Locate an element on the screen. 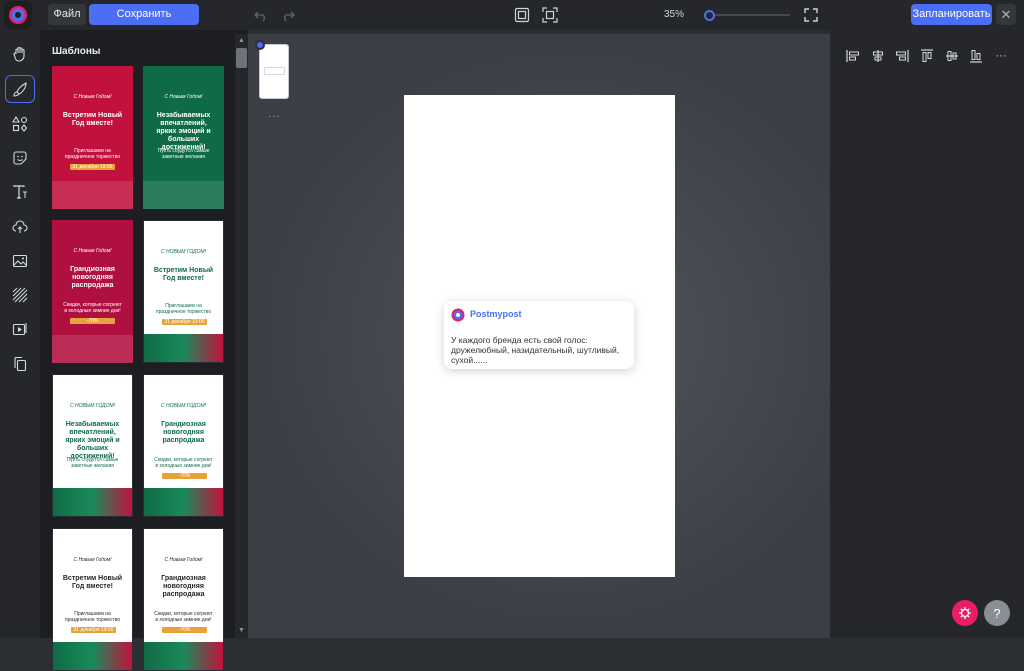  scroll-up-icon: ▲ is located at coordinates (241, 40).